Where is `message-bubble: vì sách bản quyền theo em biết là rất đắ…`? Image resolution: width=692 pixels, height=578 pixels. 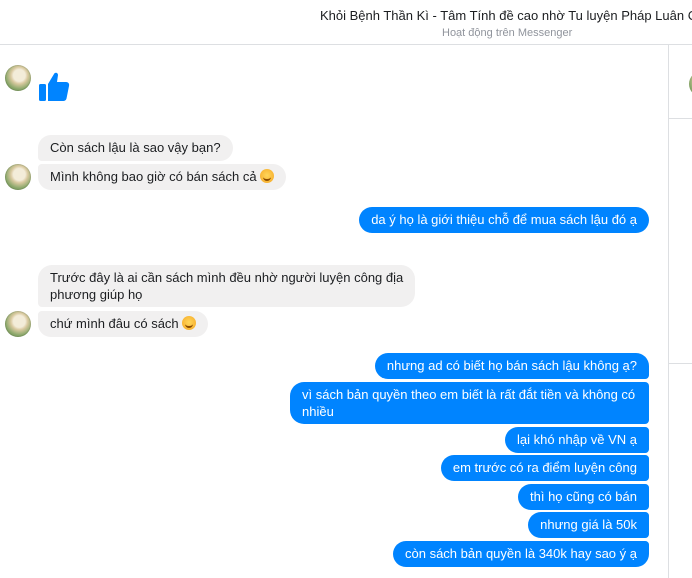 message-bubble: vì sách bản quyền theo em biết là rất đắ… is located at coordinates (469, 403).